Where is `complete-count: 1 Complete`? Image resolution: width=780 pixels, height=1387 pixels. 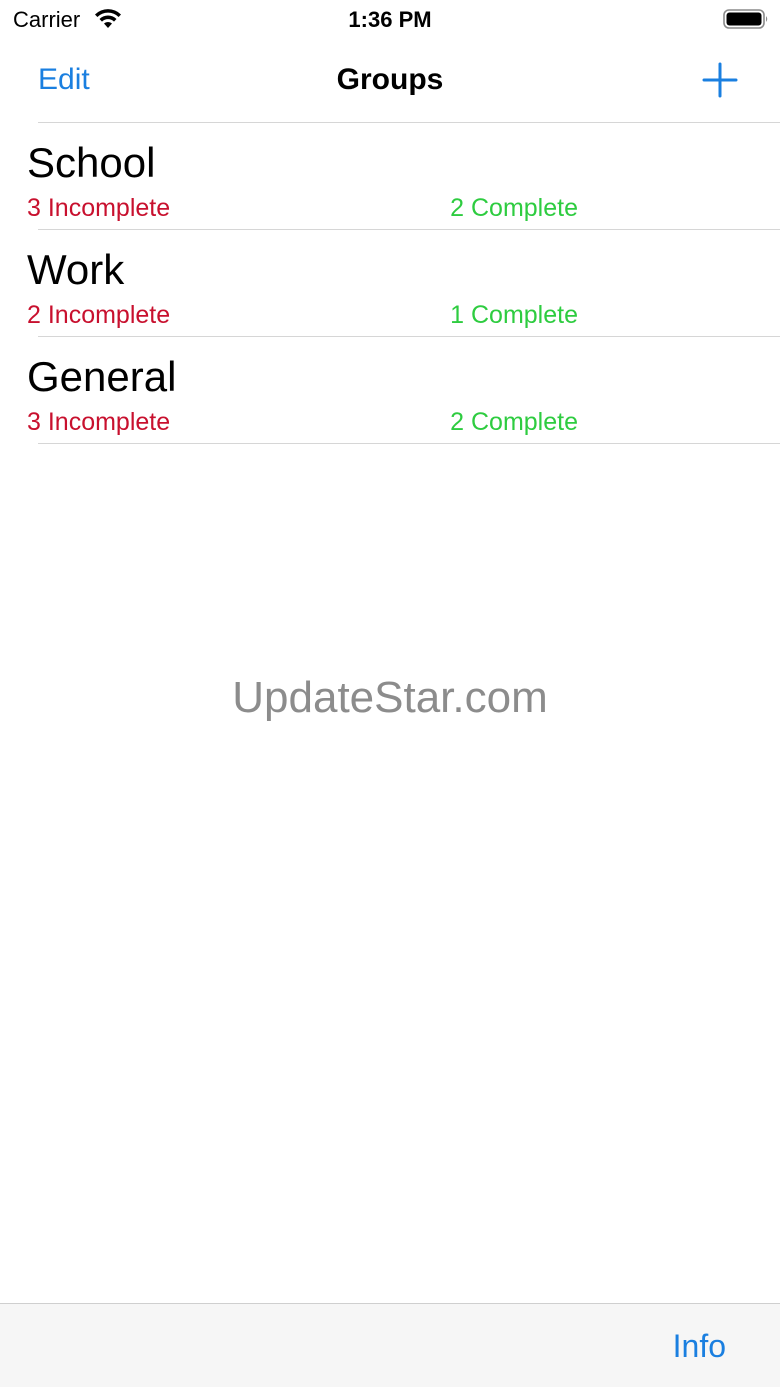
complete-count: 1 Complete is located at coordinates (514, 315).